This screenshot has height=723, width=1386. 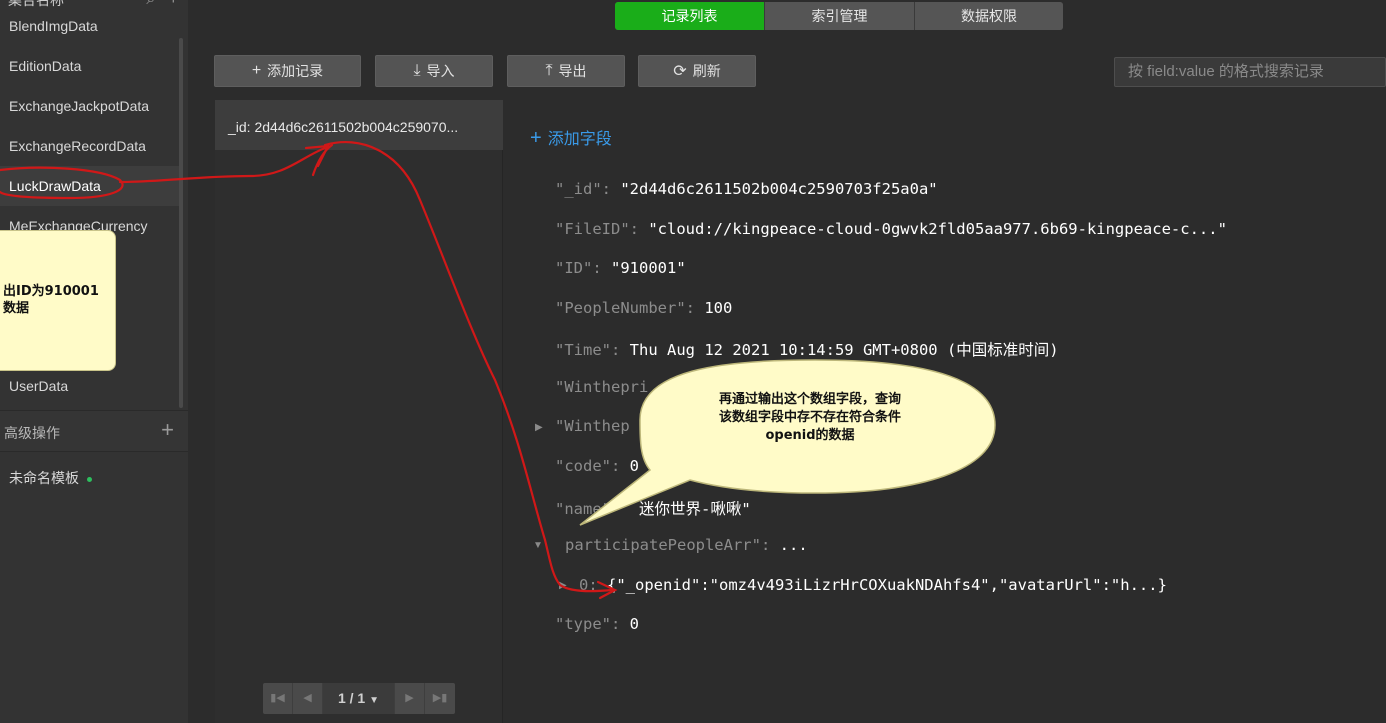 I want to click on page-indicator-label: 1 / 1, so click(x=351, y=698).